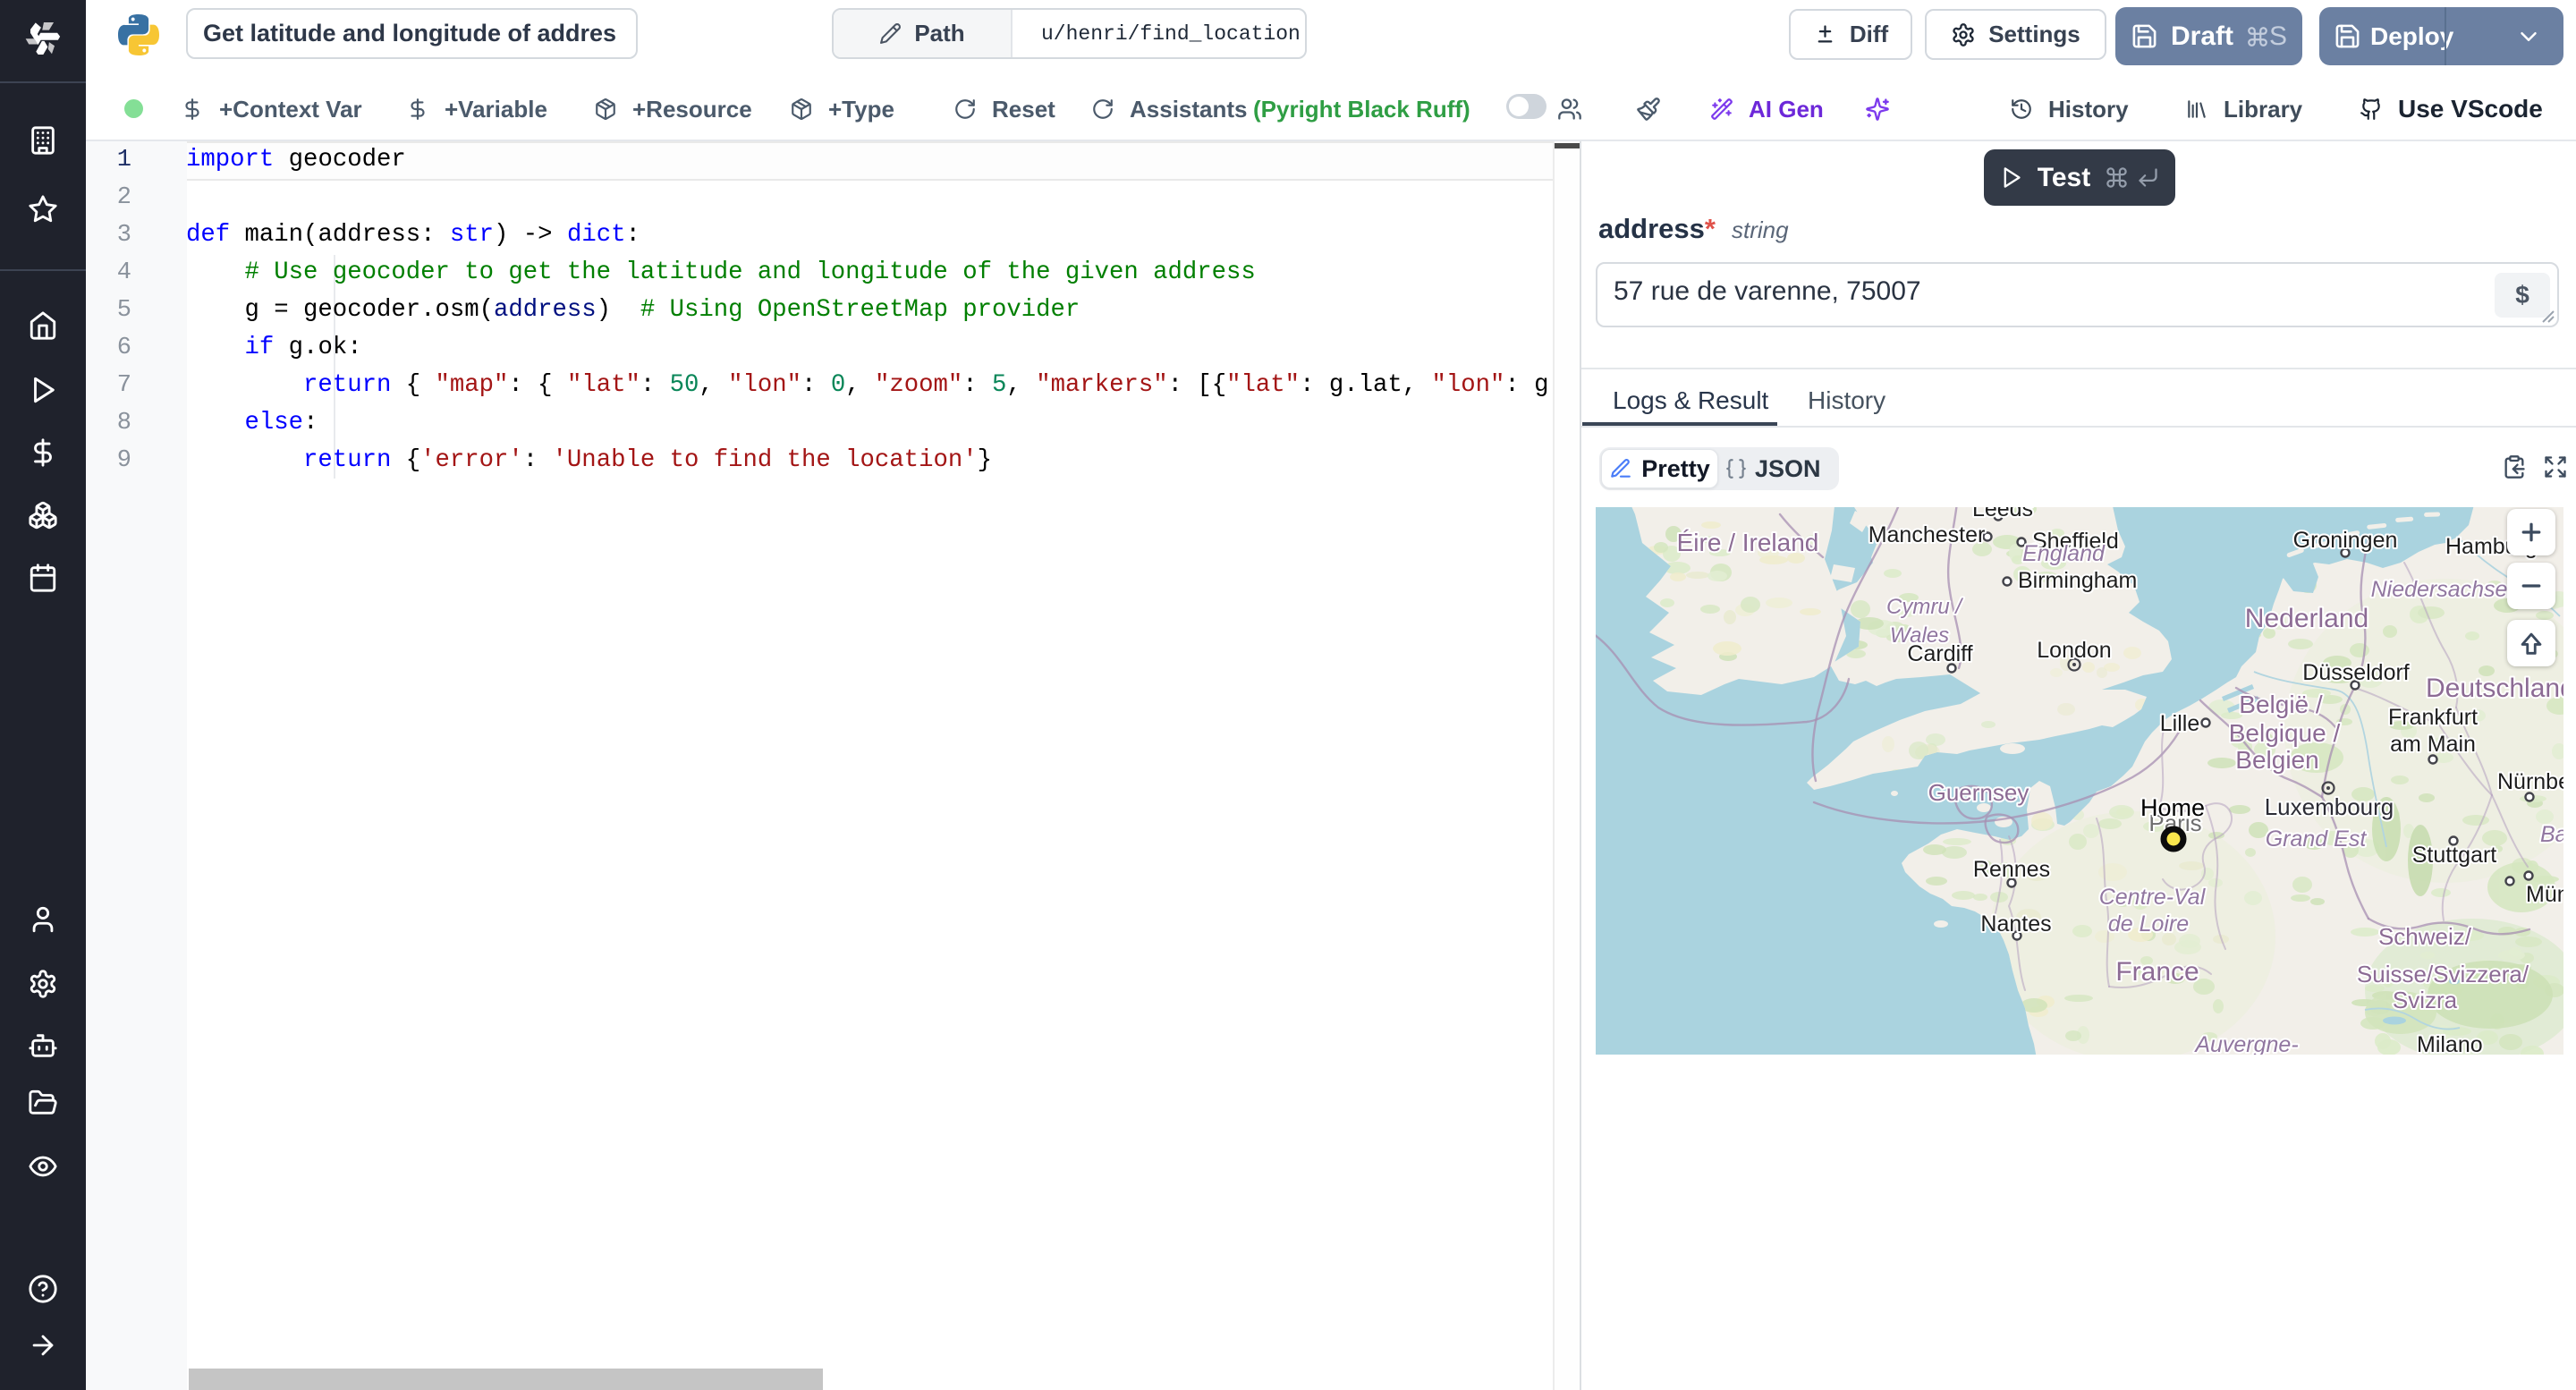 Image resolution: width=2576 pixels, height=1390 pixels. What do you see at coordinates (2530, 781) in the screenshot?
I see `svg-text: Nürnberg` at bounding box center [2530, 781].